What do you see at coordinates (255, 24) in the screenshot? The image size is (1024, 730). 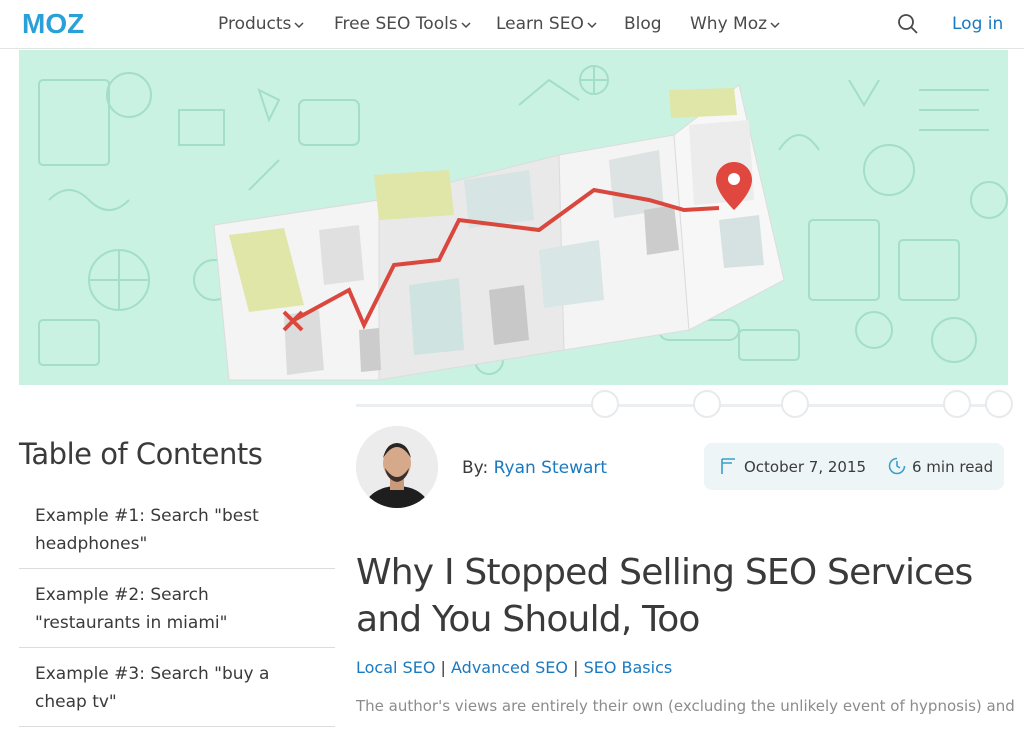 I see `nav-products-label: Products` at bounding box center [255, 24].